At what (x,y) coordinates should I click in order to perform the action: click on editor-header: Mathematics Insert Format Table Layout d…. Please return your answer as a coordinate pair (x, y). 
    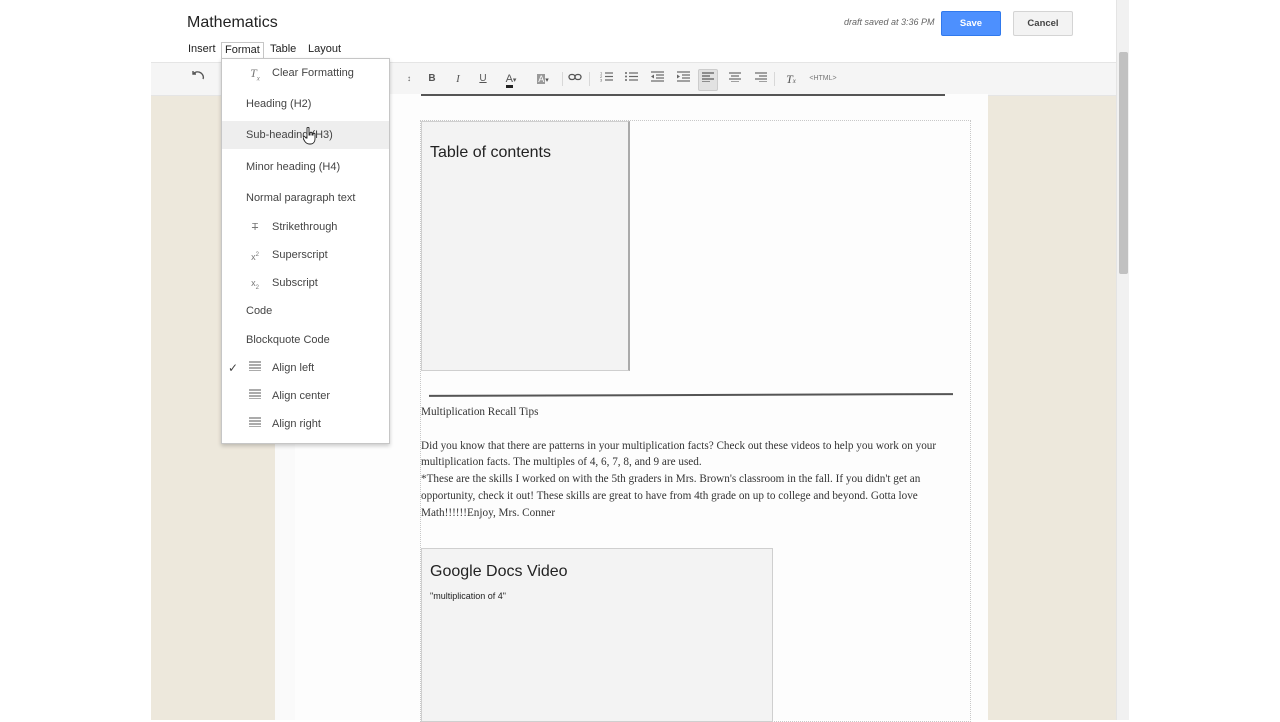
    Looking at the image, I should click on (633, 31).